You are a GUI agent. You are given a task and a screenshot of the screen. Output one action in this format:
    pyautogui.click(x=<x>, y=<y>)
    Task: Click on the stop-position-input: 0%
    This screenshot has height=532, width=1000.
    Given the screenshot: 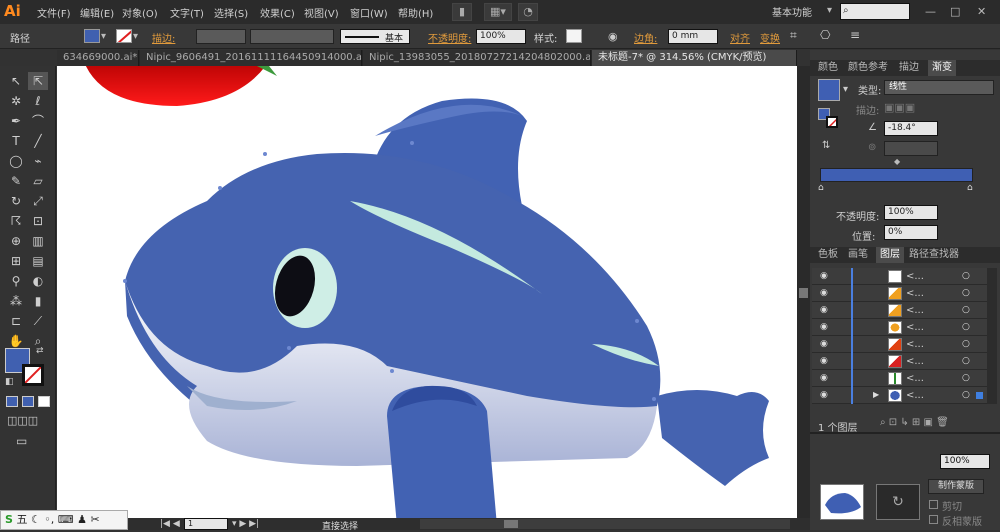 What is the action you would take?
    pyautogui.click(x=911, y=232)
    